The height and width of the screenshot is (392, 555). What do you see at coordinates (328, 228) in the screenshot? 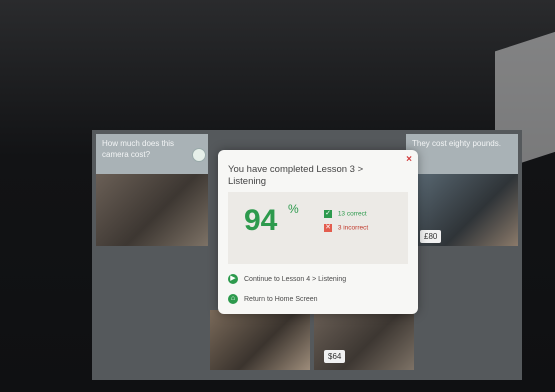
I see `cross-icon: ✕` at bounding box center [328, 228].